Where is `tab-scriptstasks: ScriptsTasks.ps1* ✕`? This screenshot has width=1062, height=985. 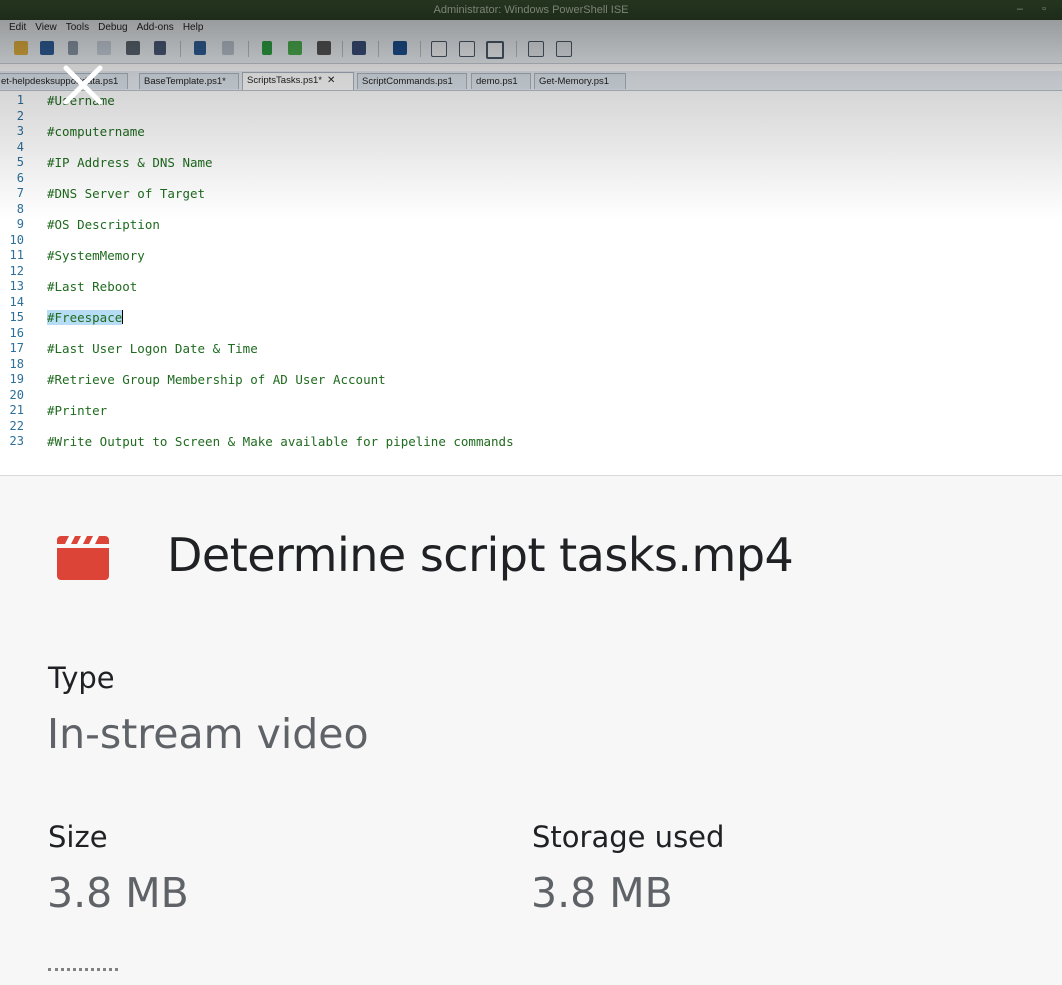 tab-scriptstasks: ScriptsTasks.ps1* ✕ is located at coordinates (298, 81).